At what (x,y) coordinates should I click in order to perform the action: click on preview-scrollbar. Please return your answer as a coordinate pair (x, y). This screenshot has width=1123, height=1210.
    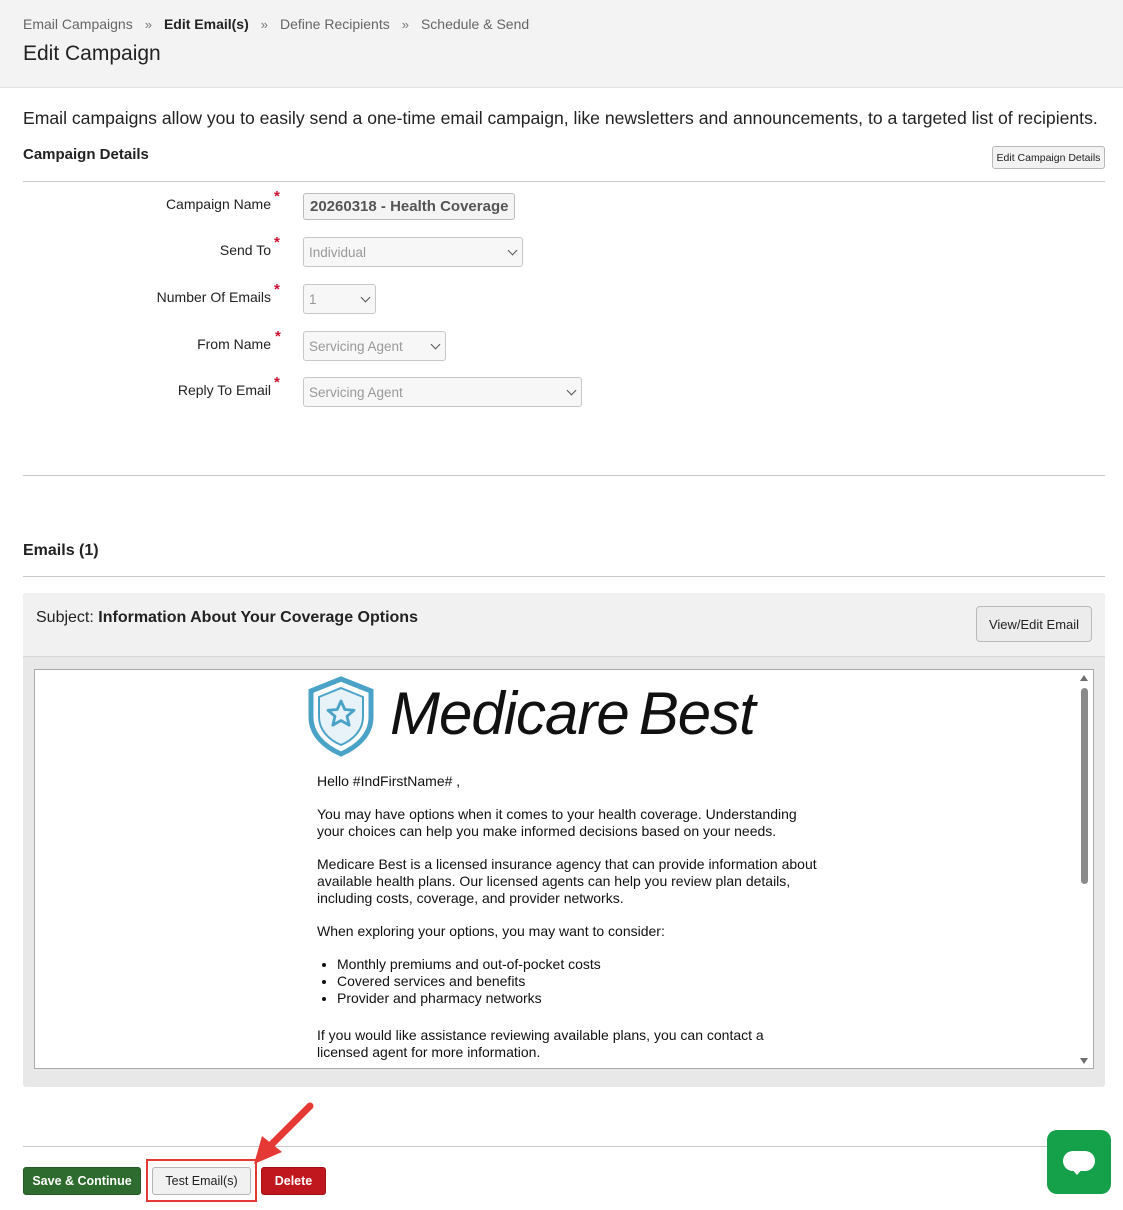
    Looking at the image, I should click on (1084, 869).